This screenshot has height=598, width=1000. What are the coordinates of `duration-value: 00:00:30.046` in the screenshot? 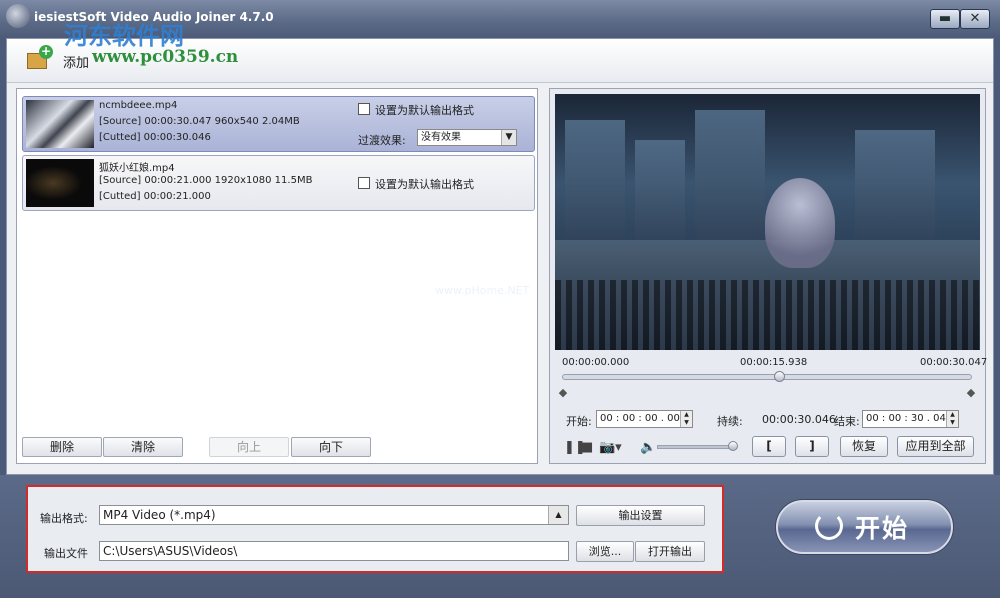 It's located at (799, 419).